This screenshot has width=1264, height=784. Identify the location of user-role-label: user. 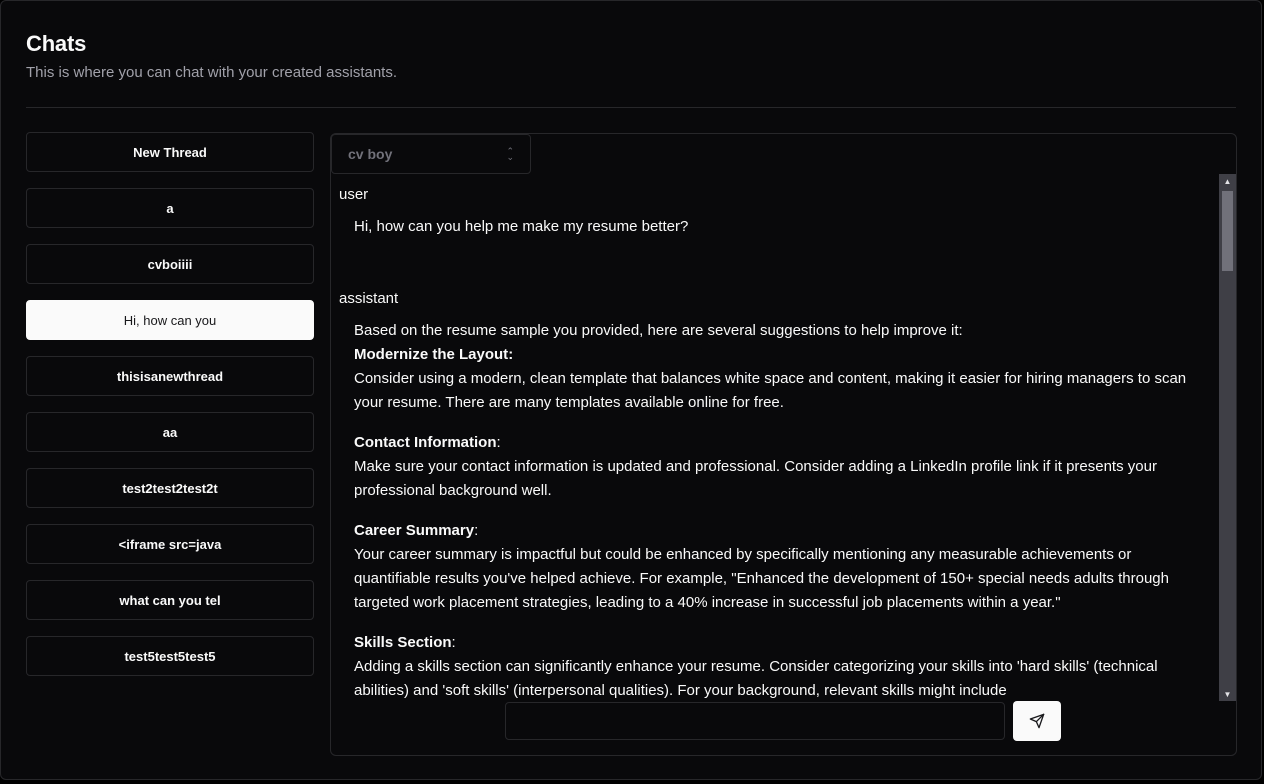
(354, 194).